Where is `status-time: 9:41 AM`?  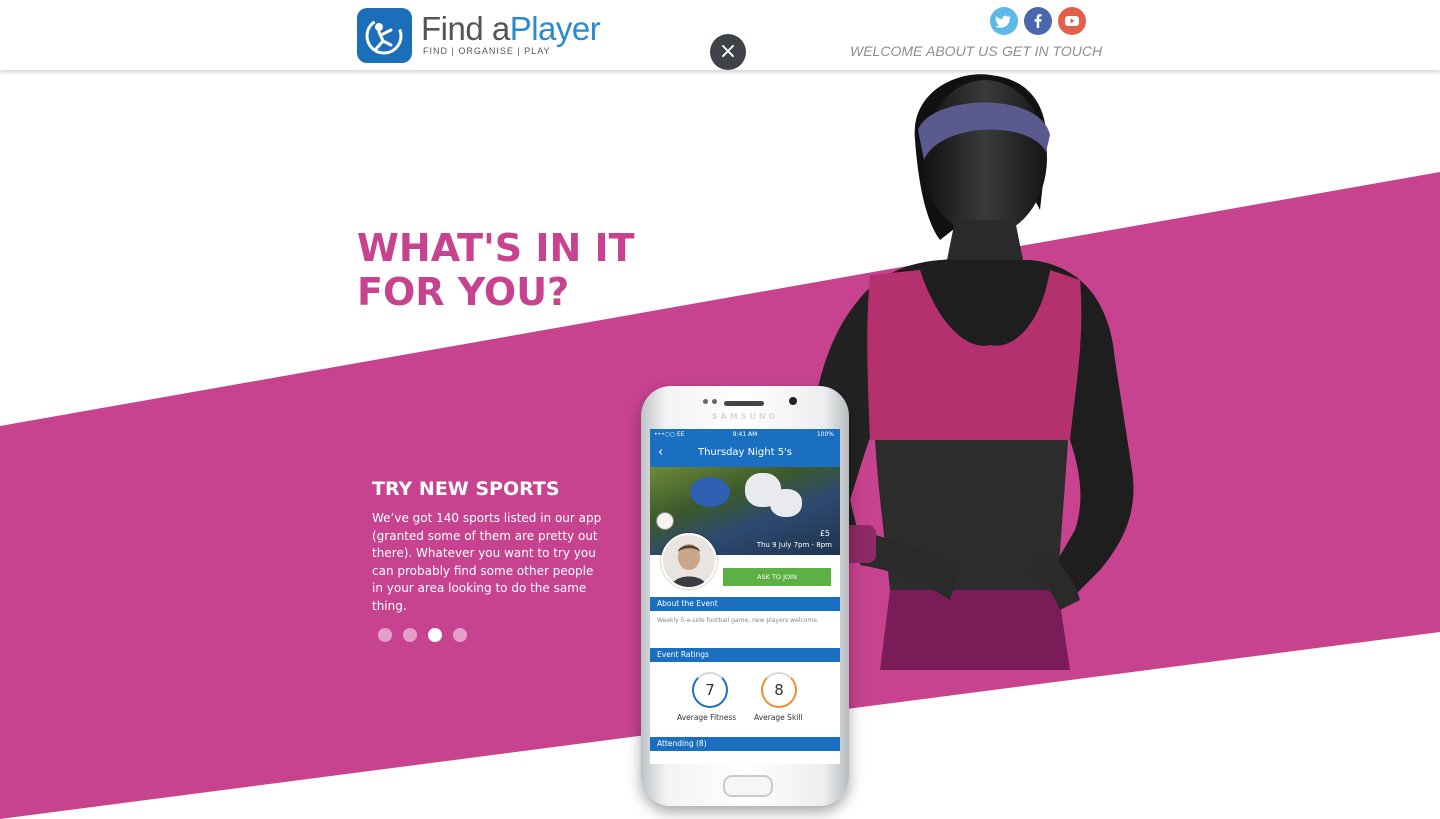
status-time: 9:41 AM is located at coordinates (745, 434).